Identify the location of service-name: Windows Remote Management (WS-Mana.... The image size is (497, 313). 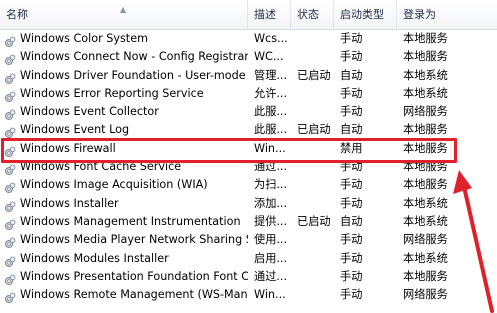
(134, 295).